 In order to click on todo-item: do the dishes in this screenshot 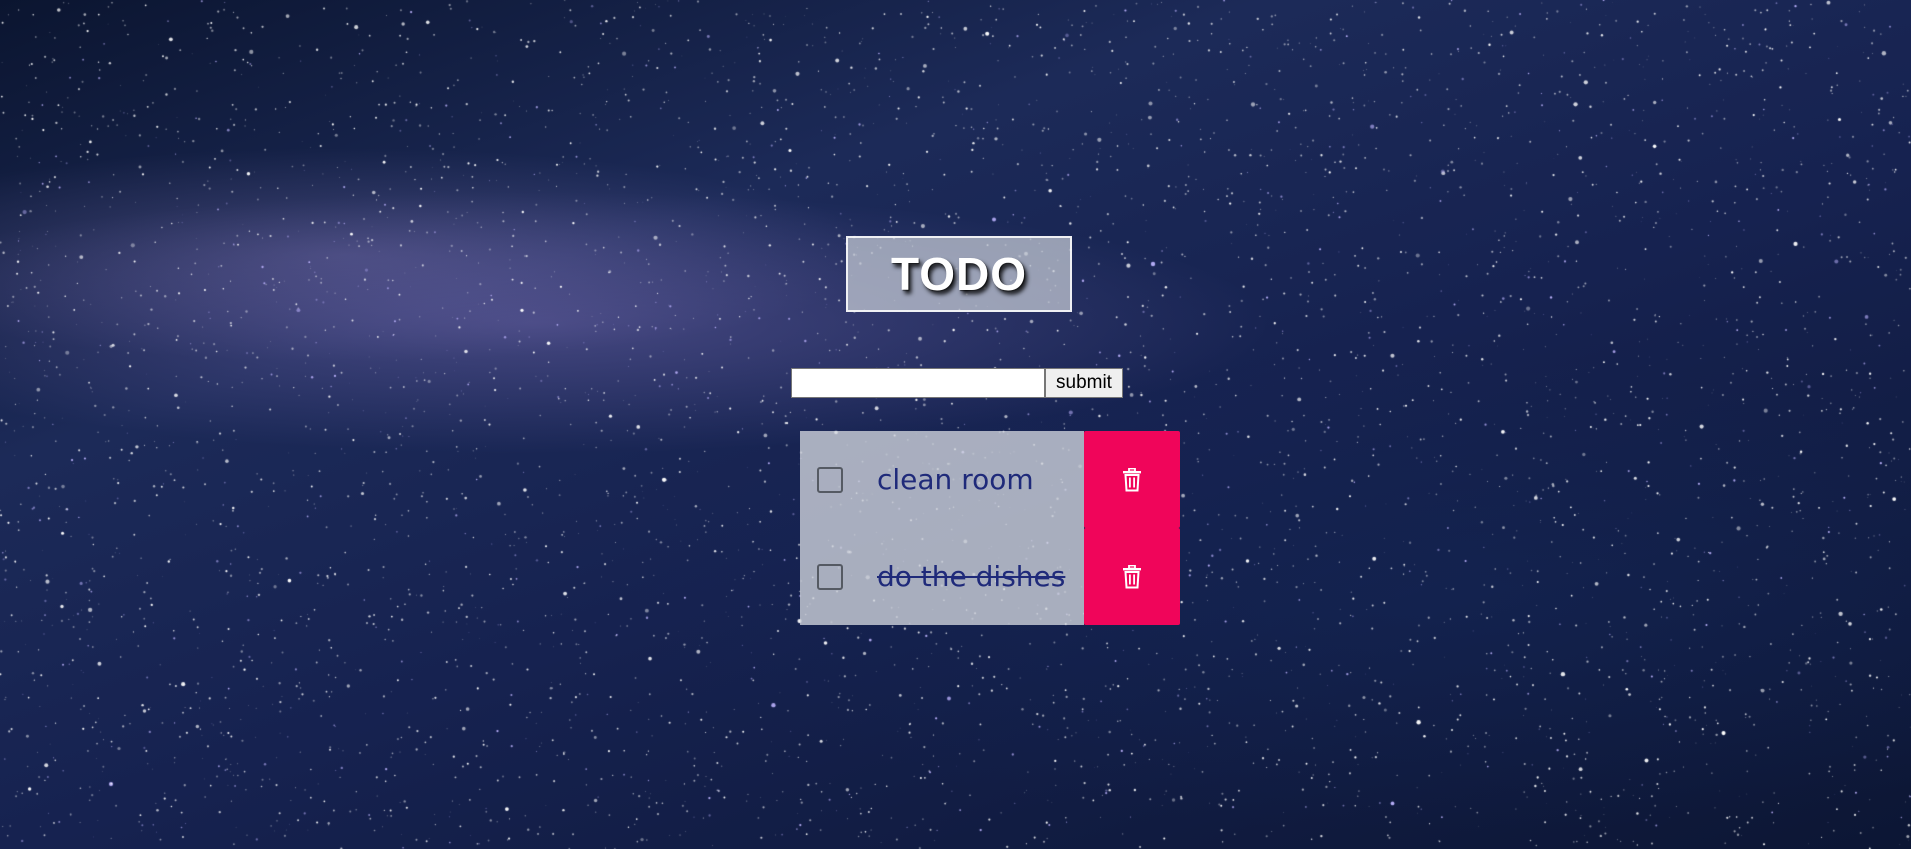, I will do `click(990, 576)`.